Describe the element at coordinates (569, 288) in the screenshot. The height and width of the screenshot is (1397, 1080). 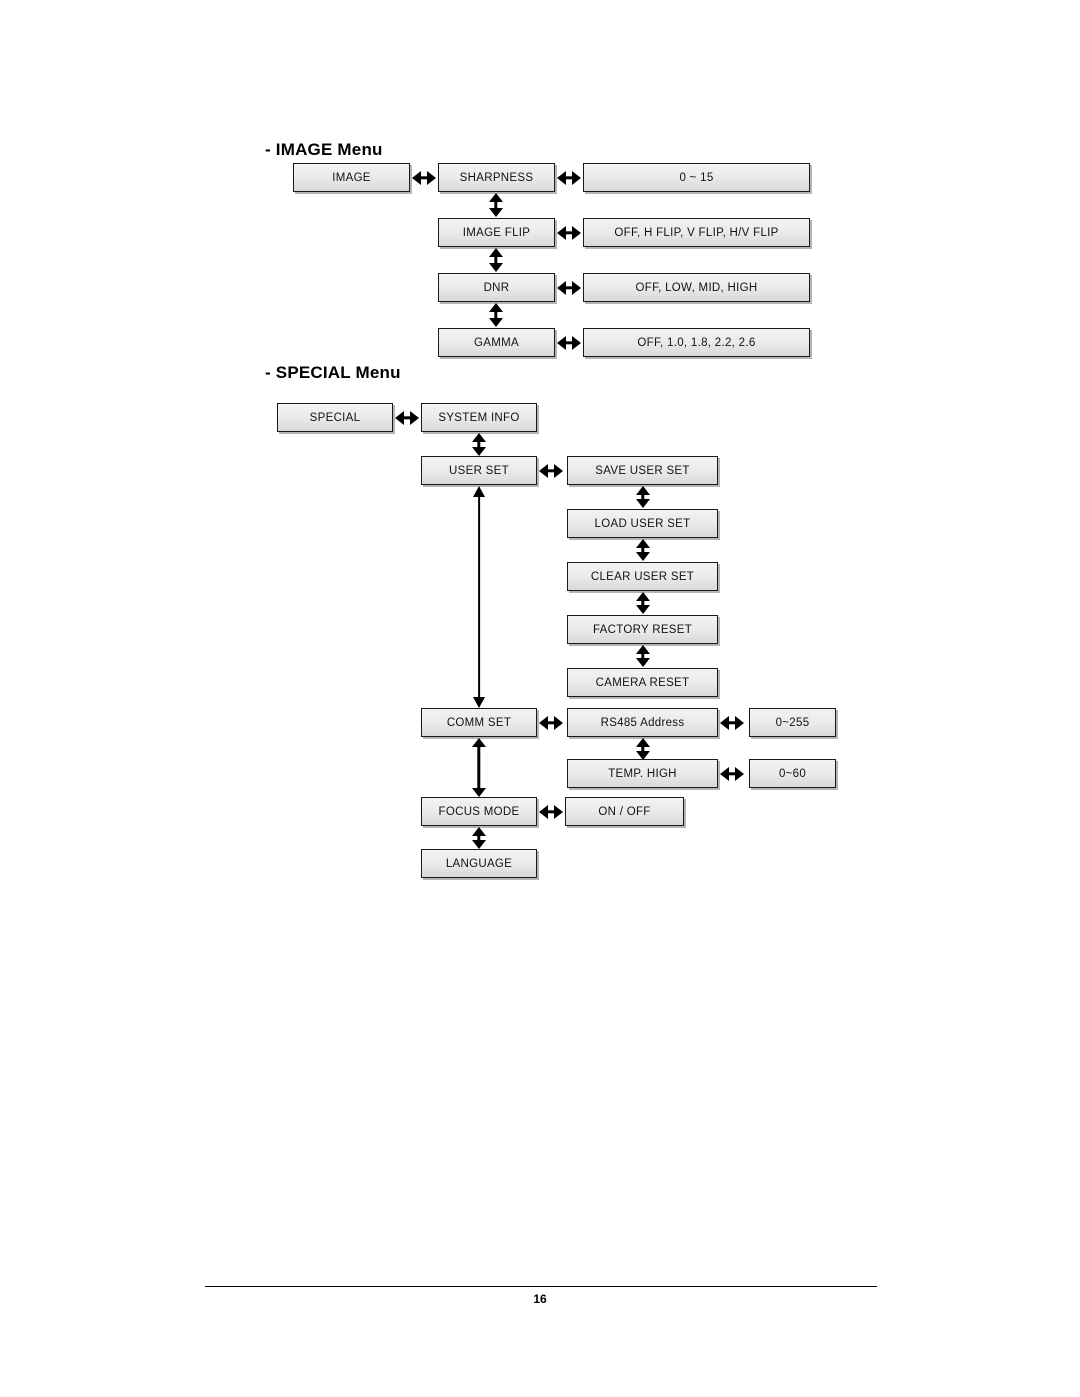
I see `arrow-dnr-to-values` at that location.